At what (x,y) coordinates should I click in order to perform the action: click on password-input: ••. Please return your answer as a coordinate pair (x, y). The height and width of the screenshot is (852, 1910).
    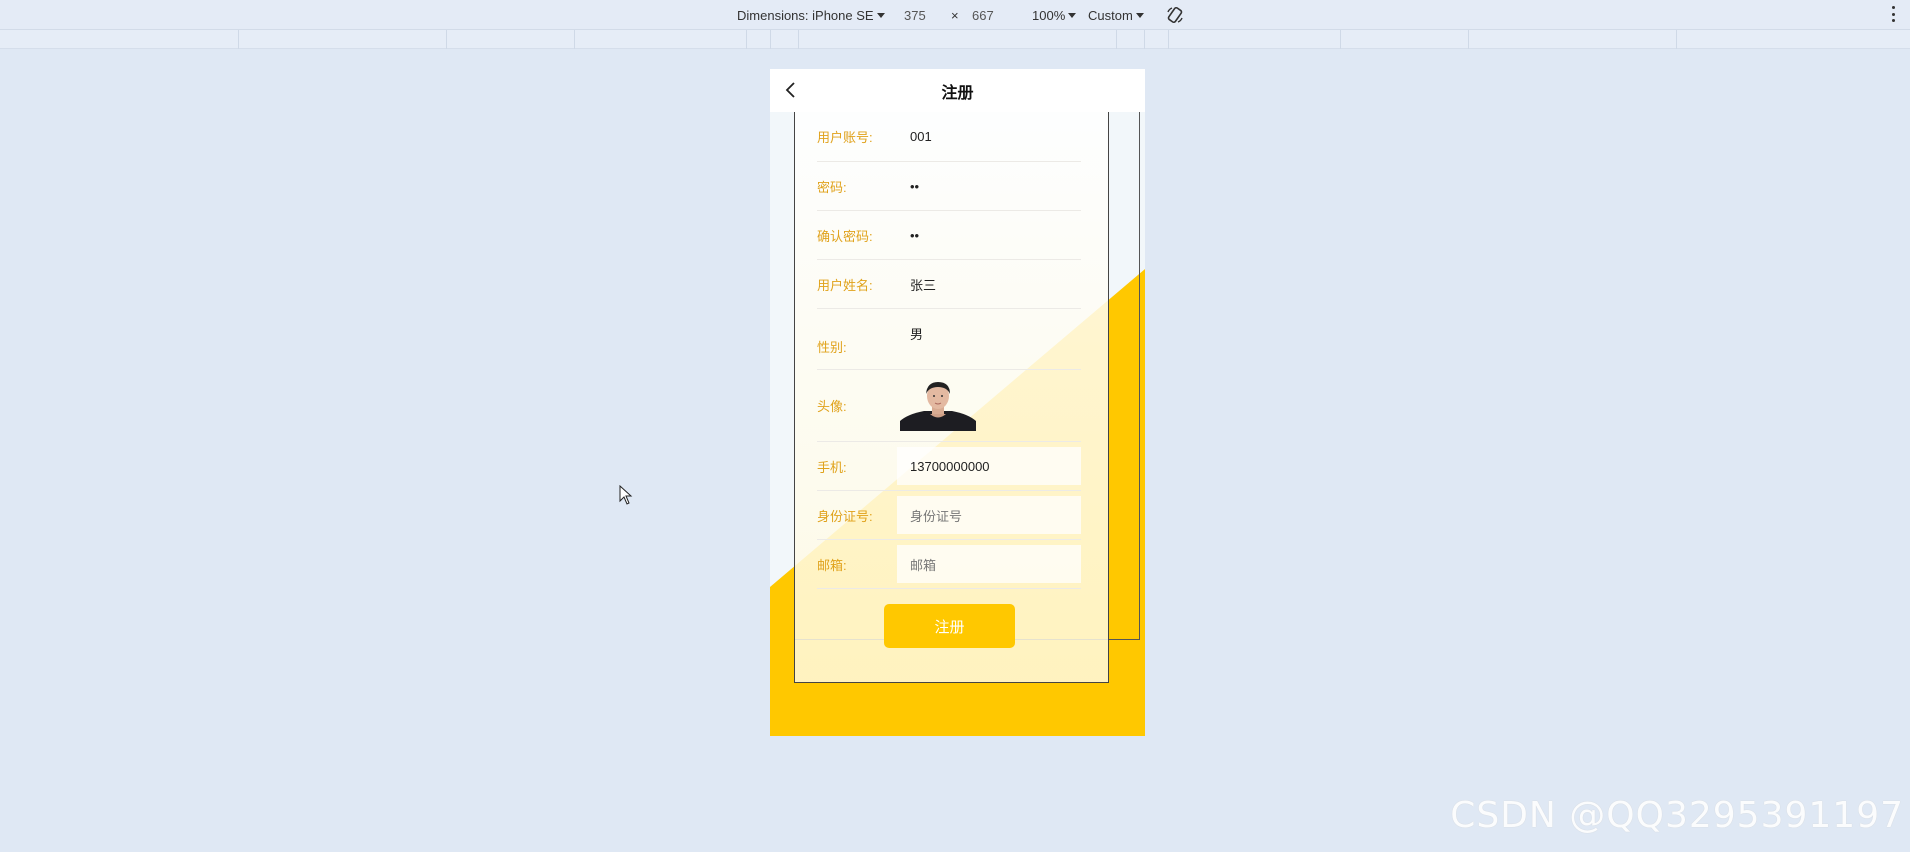
    Looking at the image, I should click on (908, 186).